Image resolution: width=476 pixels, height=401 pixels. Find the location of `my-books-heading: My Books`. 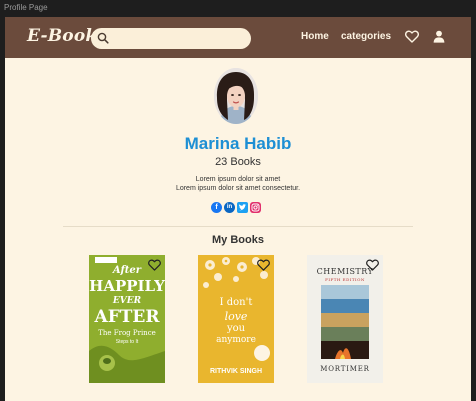

my-books-heading: My Books is located at coordinates (238, 240).